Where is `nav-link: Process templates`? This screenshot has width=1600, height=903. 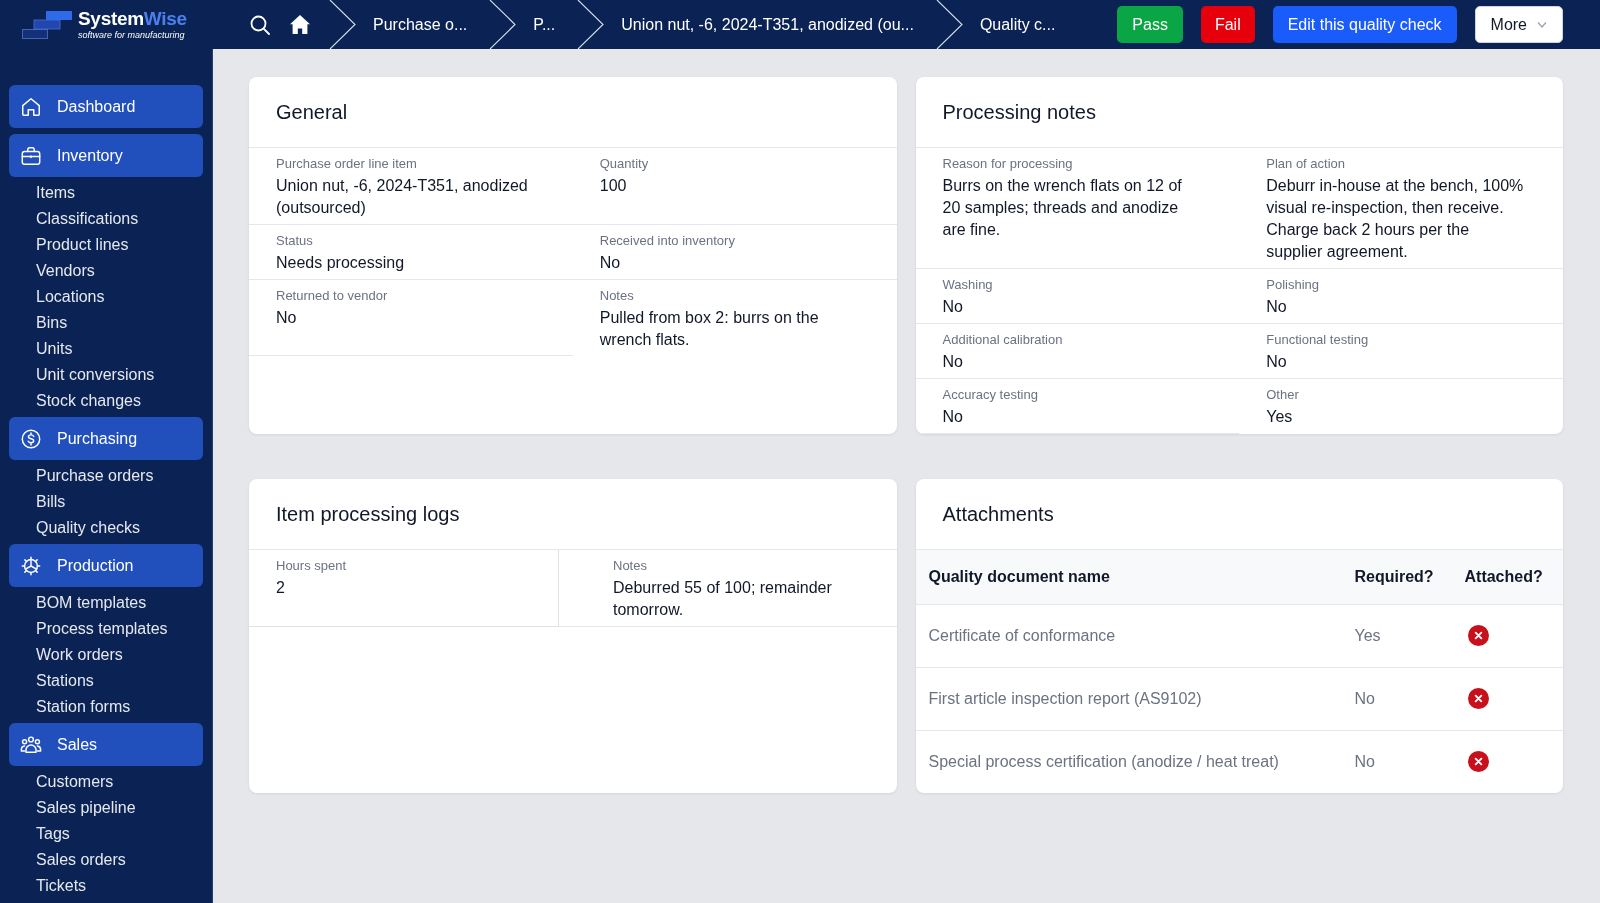 nav-link: Process templates is located at coordinates (102, 629).